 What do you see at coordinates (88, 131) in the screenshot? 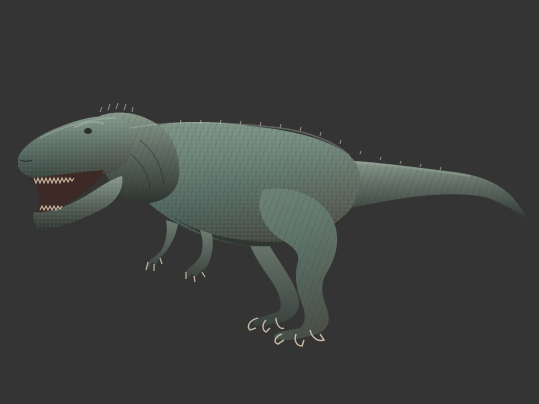
I see `eye` at bounding box center [88, 131].